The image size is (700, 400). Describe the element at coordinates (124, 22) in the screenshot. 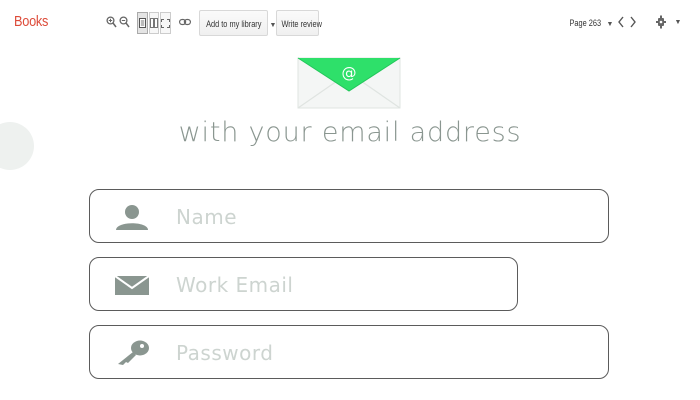

I see `zoom-out-icon` at that location.